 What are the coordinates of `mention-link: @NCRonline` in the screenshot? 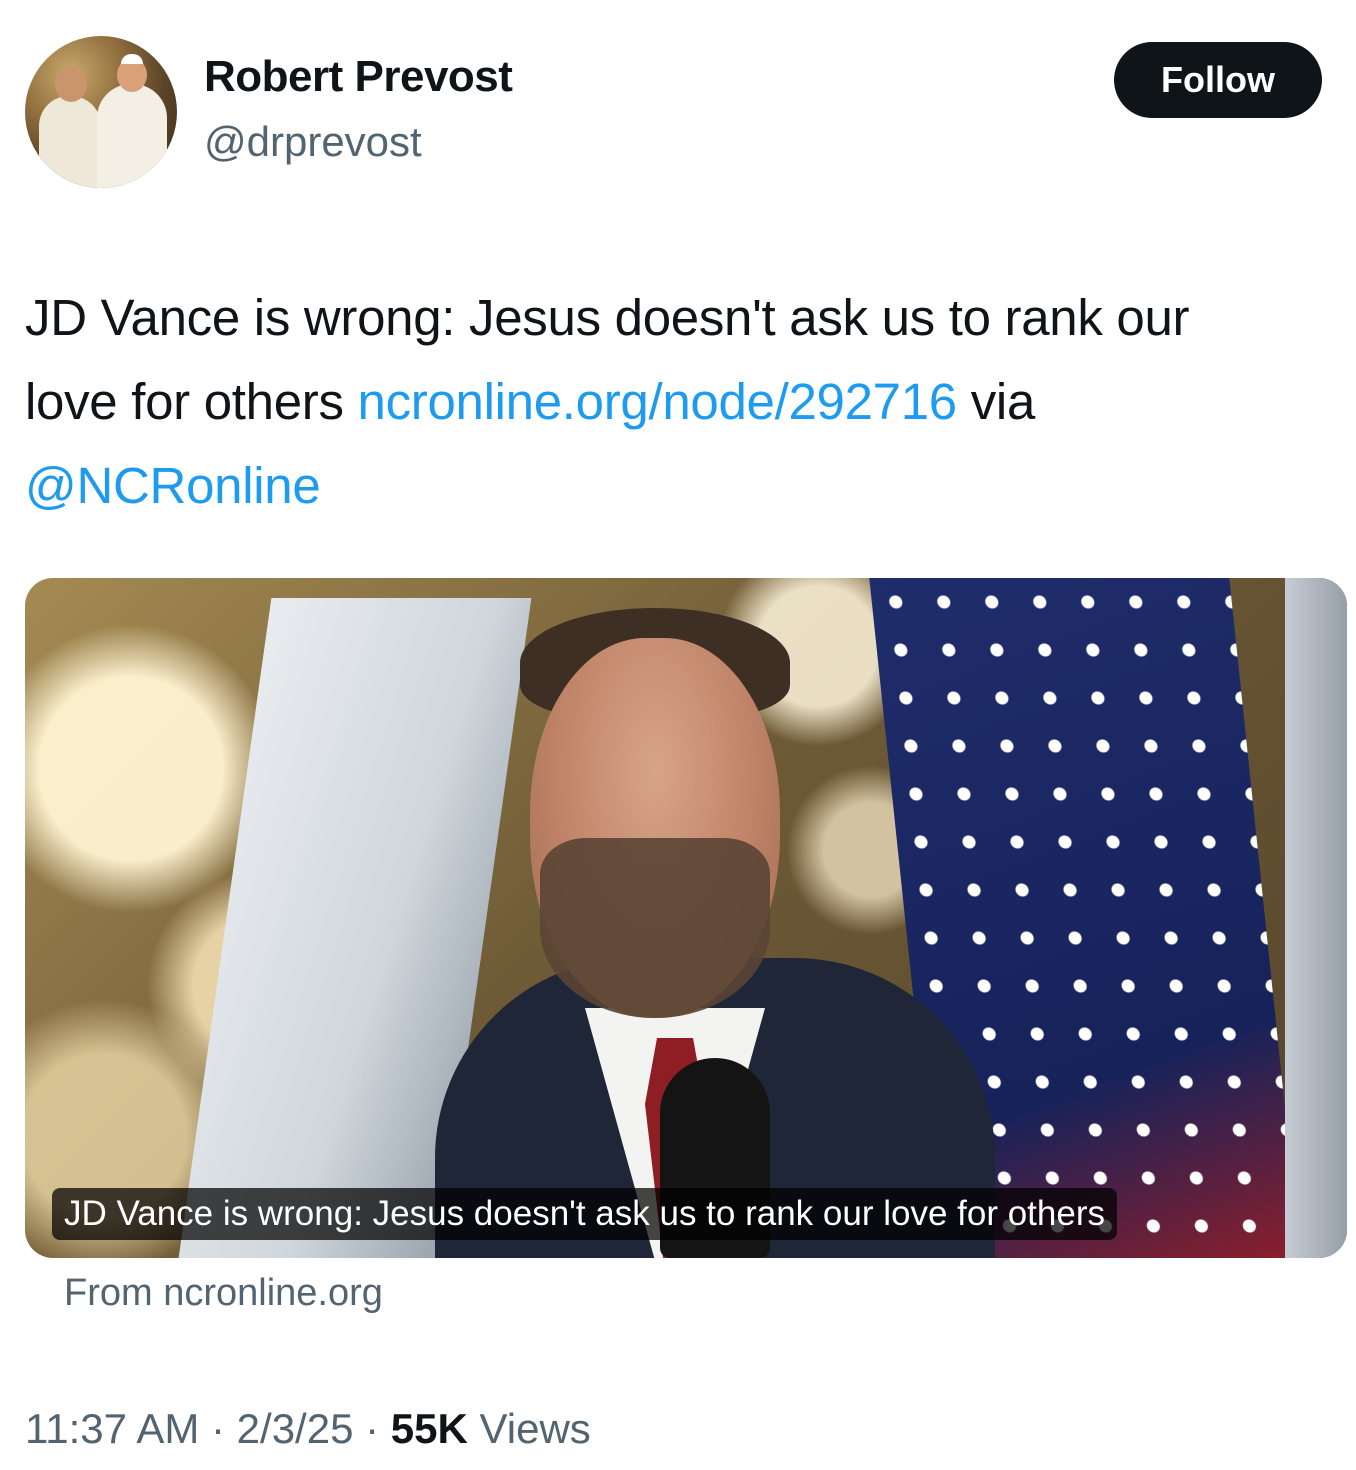 It's located at (173, 485).